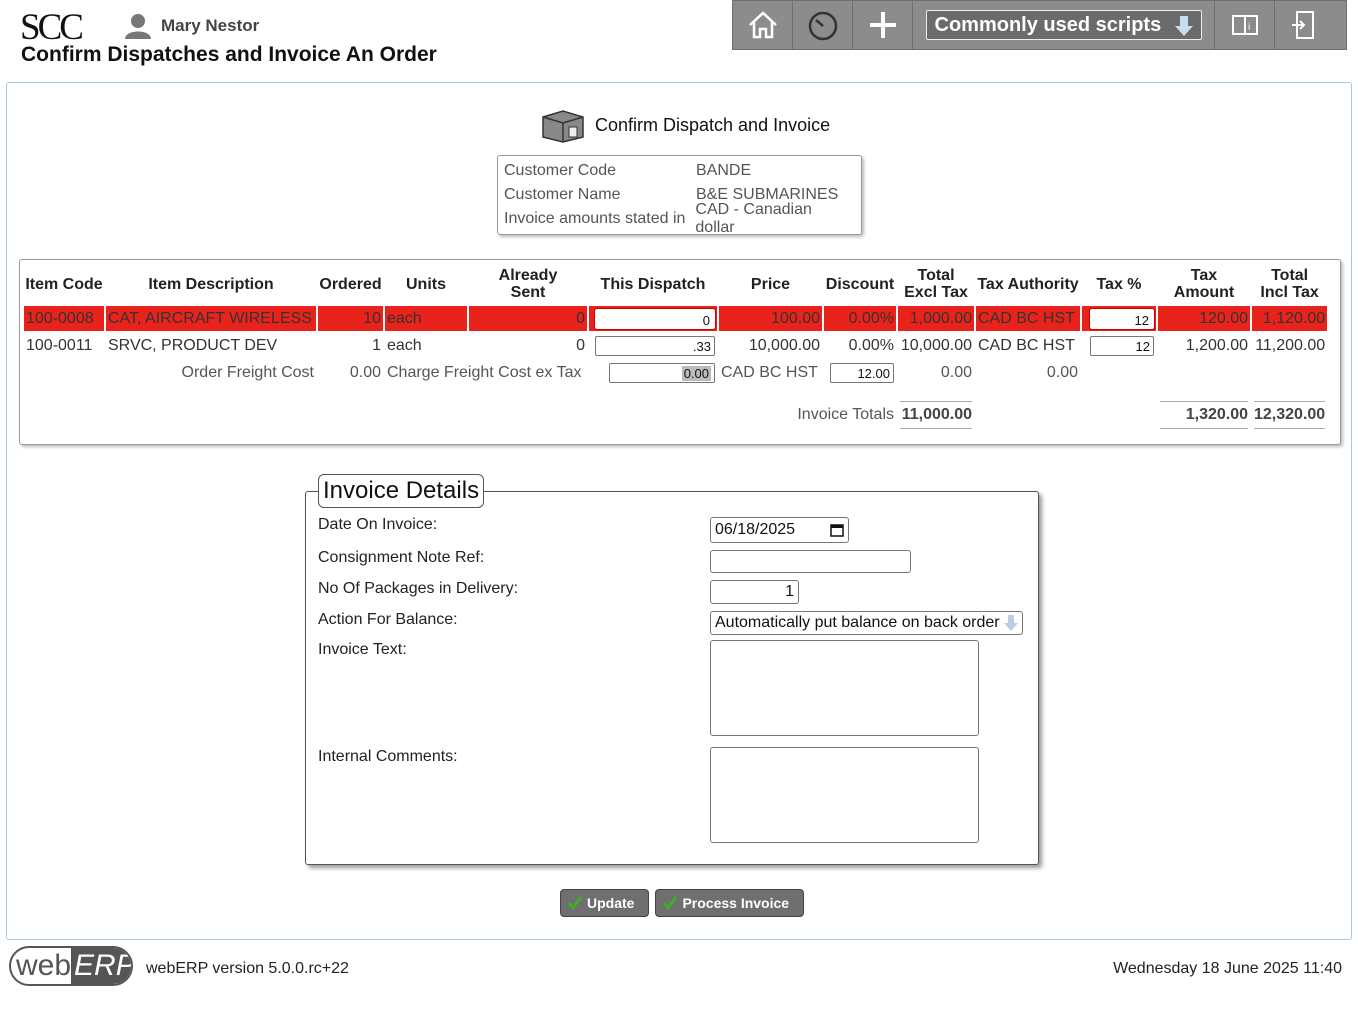  I want to click on item-total-excl: 10,000.00, so click(936, 345).